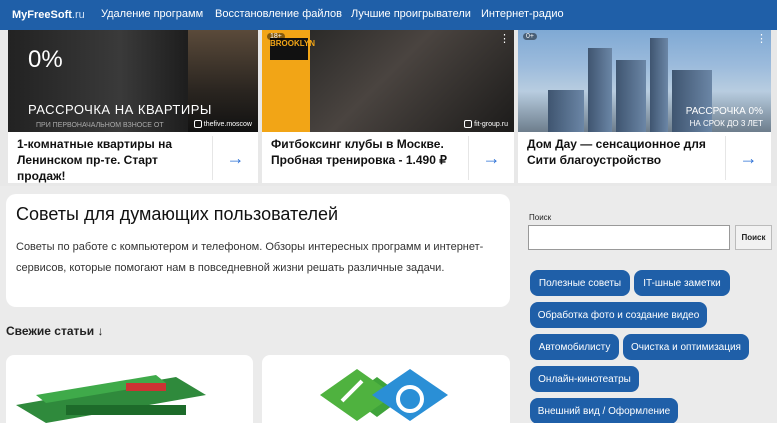  Describe the element at coordinates (724, 111) in the screenshot. I see `ad-image-headline: РАССРОЧКА 0%` at that location.